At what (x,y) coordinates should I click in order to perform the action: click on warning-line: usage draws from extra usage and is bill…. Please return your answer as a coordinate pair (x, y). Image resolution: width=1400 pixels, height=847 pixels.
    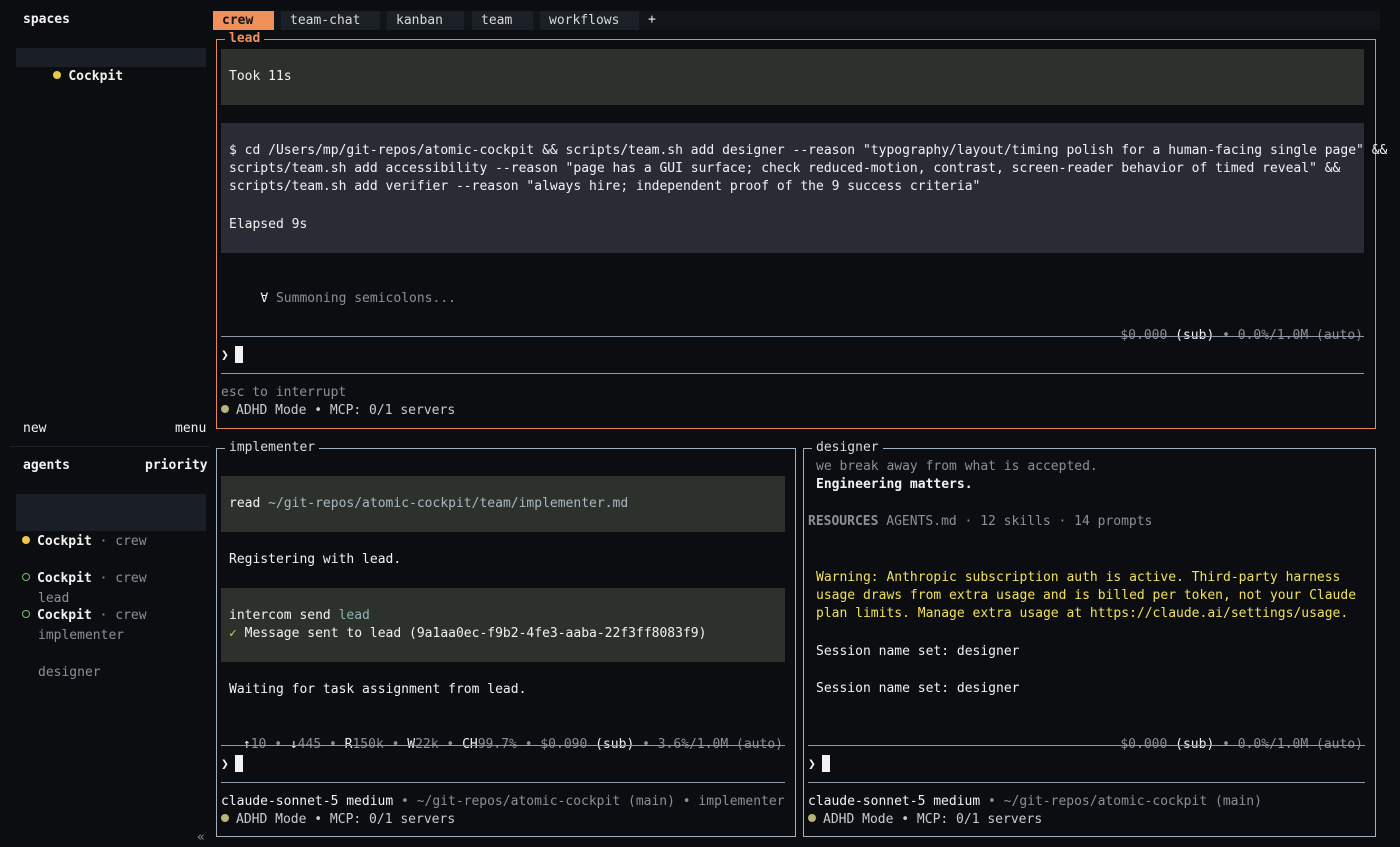
    Looking at the image, I should click on (1086, 595).